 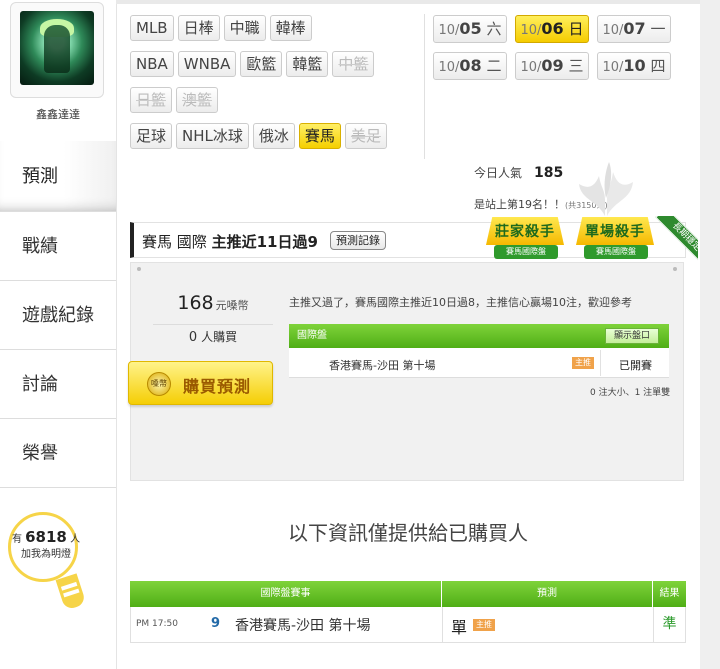 What do you see at coordinates (219, 337) in the screenshot?
I see `buyers-label: 人購買` at bounding box center [219, 337].